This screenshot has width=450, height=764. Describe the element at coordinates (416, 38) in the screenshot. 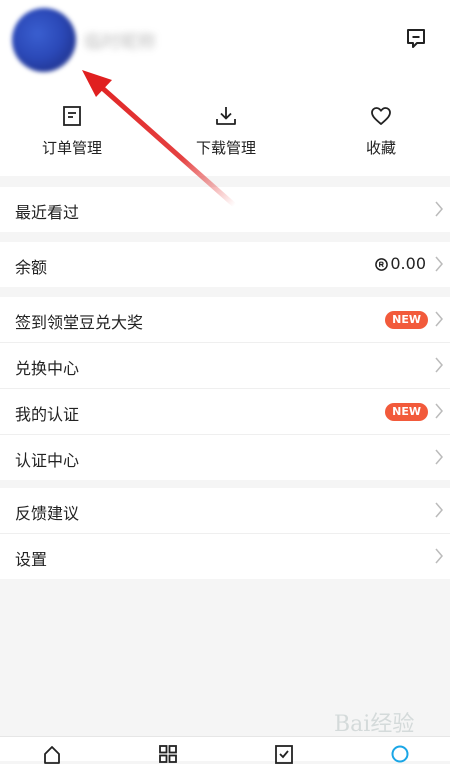

I see `message-icon` at that location.